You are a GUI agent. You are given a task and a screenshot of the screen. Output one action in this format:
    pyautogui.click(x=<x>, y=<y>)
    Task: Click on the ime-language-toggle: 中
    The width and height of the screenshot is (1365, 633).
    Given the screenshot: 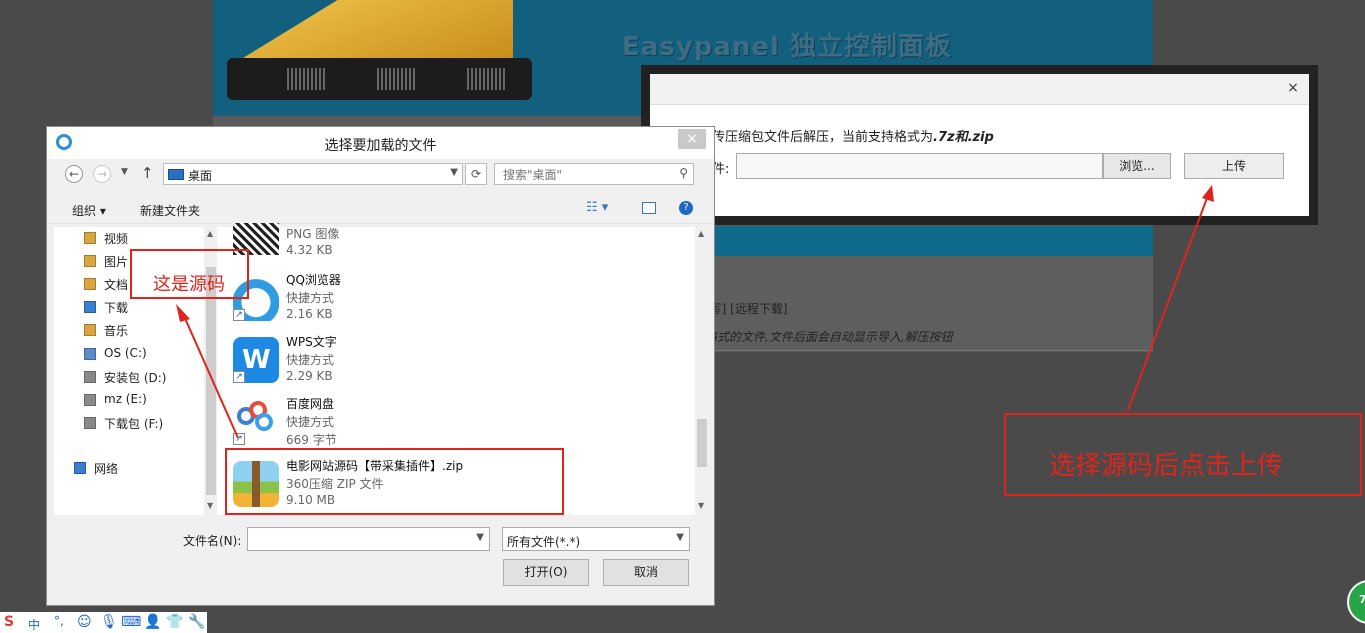 What is the action you would take?
    pyautogui.click(x=34, y=624)
    